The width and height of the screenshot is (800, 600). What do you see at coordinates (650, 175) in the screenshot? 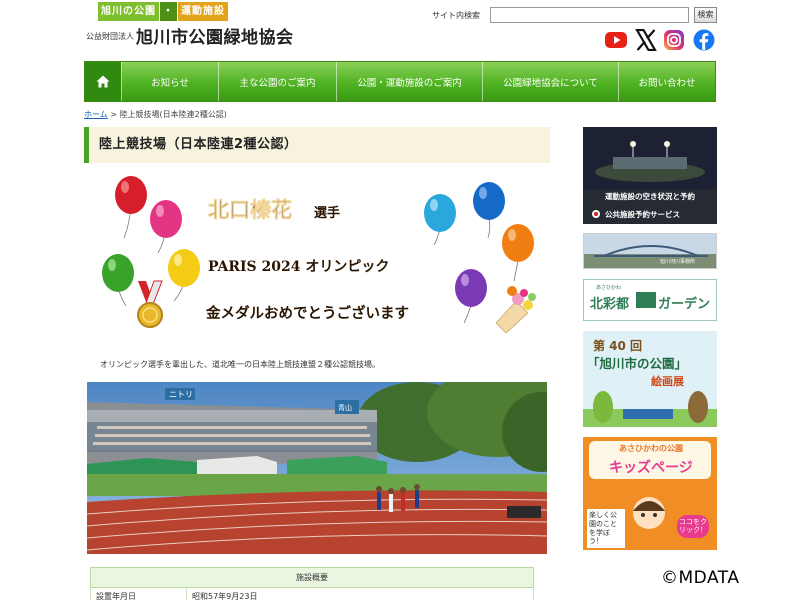
I see `sidebar-reservation-banner: 運動施設の空き状況と予約 公共施設予約サービス` at bounding box center [650, 175].